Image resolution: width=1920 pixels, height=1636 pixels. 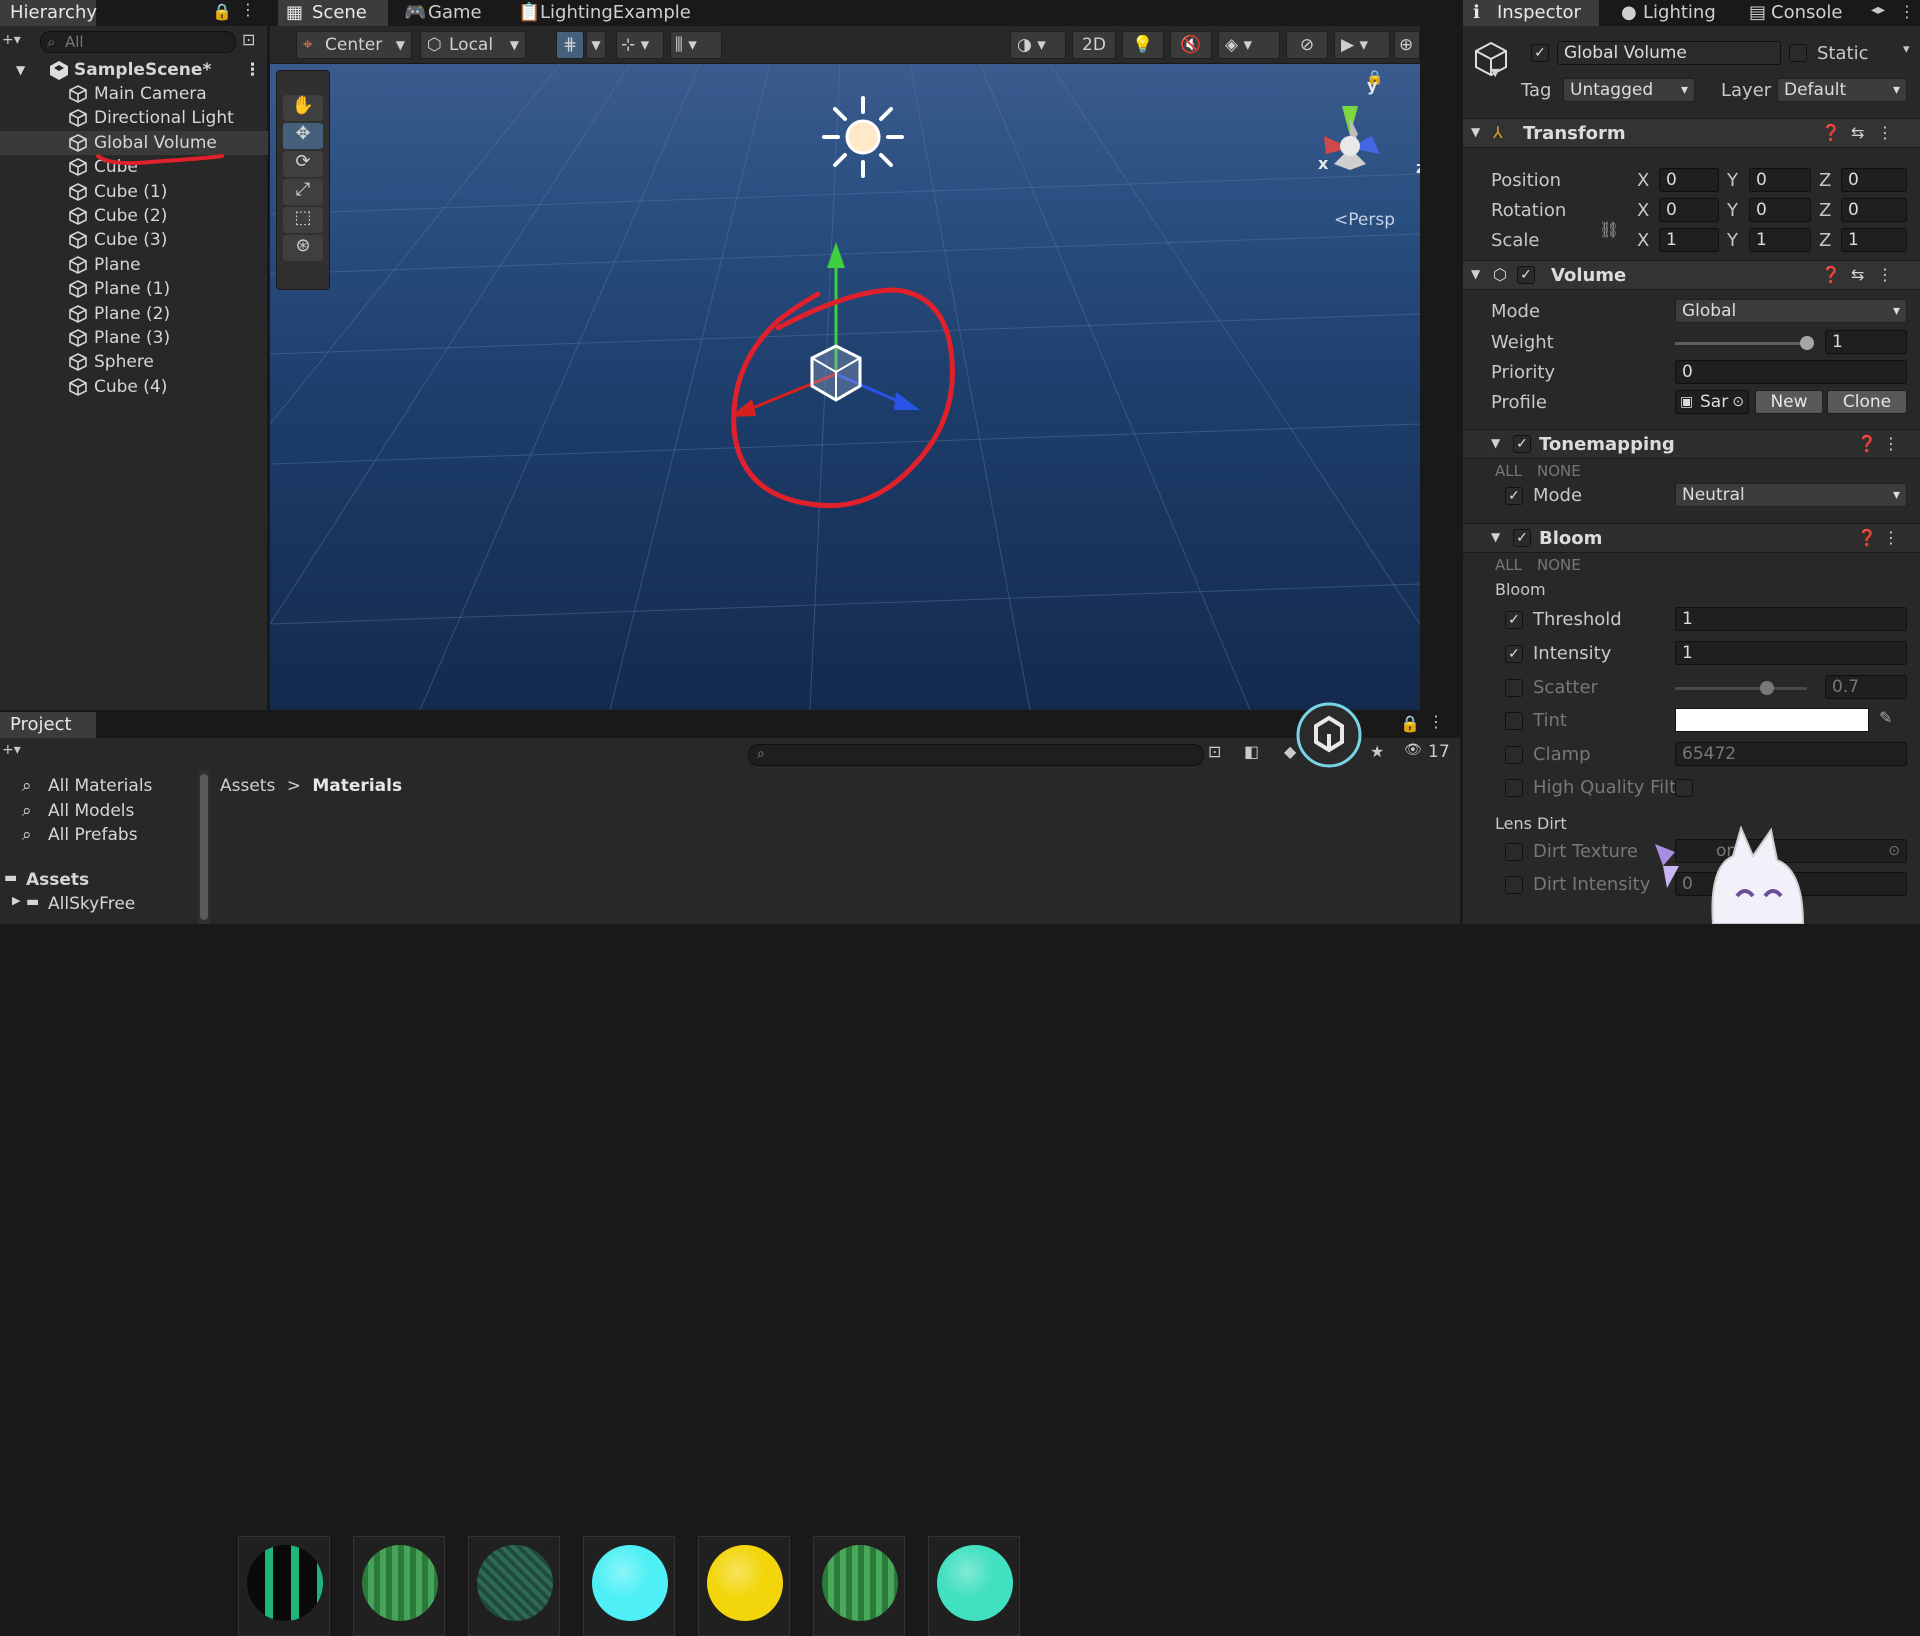 I want to click on tonemapping-header: ▼ ✓ Tonemapping ❓ ⋮, so click(x=1691, y=444).